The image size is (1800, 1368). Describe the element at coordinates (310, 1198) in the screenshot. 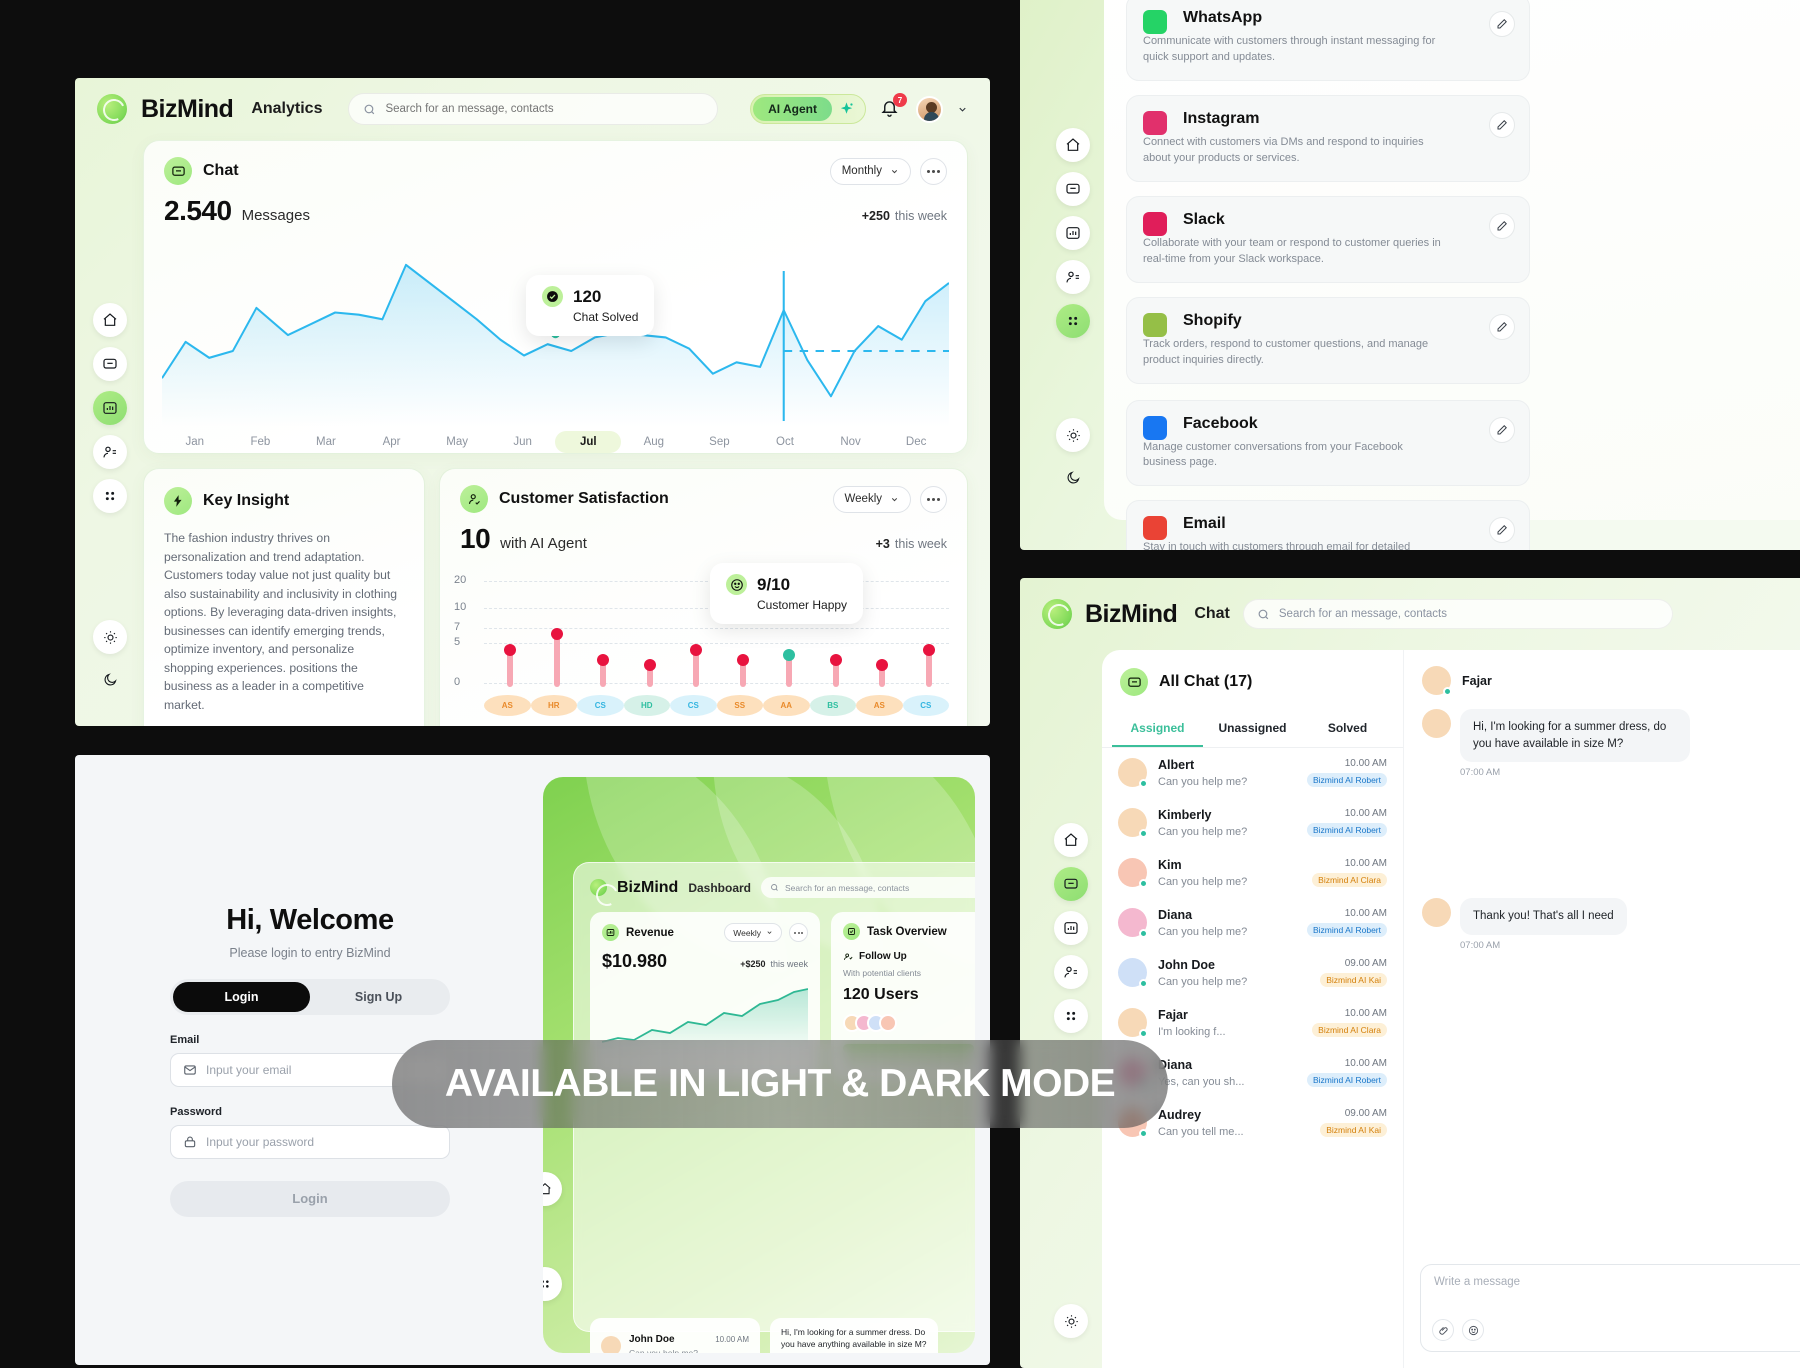

I see `login-submit-button: Login` at that location.